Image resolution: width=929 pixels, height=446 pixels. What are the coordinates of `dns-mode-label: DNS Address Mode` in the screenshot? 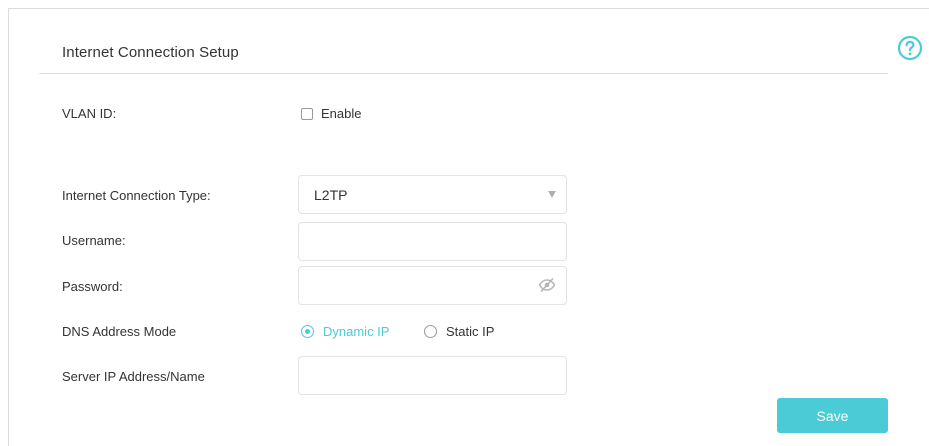 It's located at (119, 331).